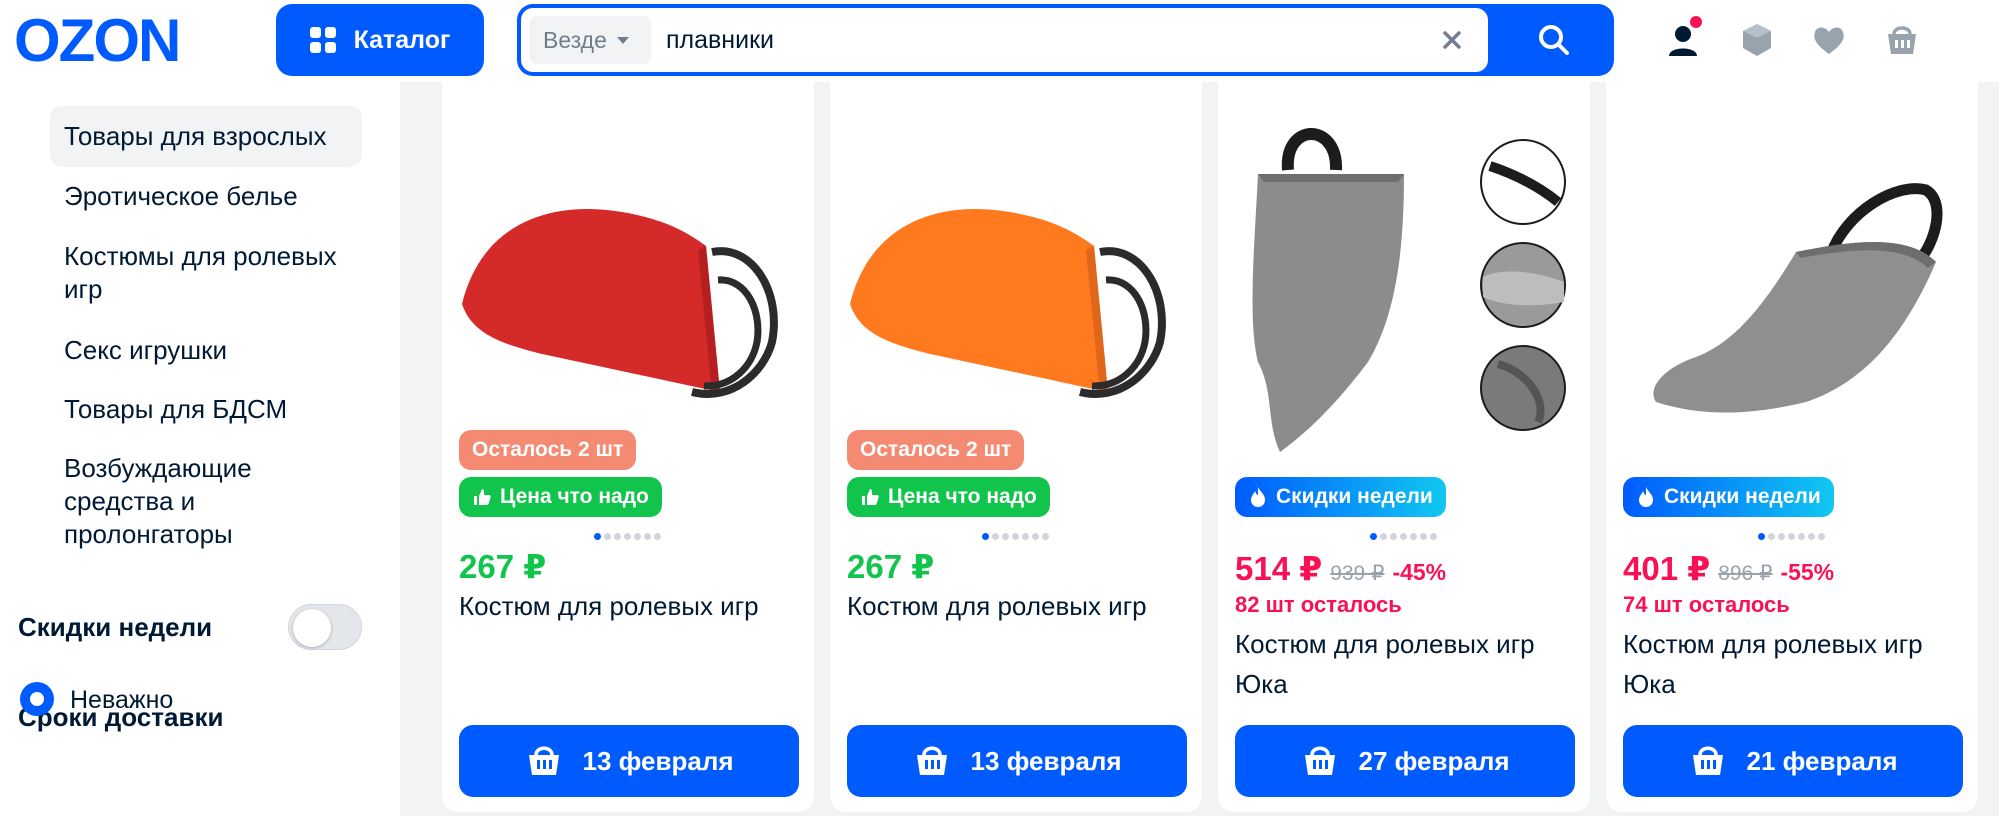 The width and height of the screenshot is (1999, 816). What do you see at coordinates (176, 409) in the screenshot?
I see `category-label: Товары для БДСМ` at bounding box center [176, 409].